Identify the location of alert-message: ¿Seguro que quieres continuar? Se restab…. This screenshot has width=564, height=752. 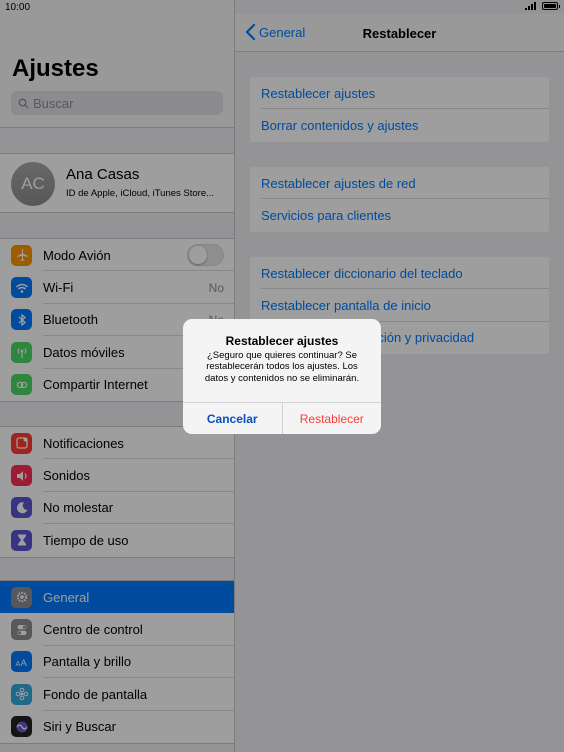
(282, 367).